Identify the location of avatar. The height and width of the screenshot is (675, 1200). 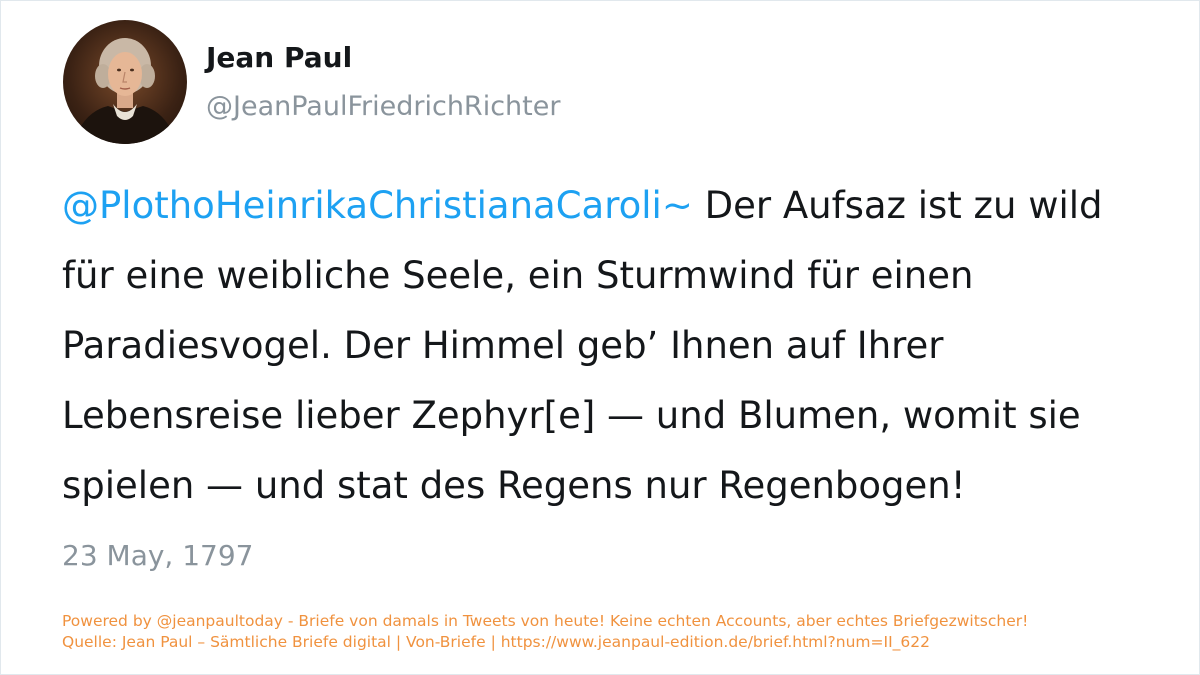
(125, 82).